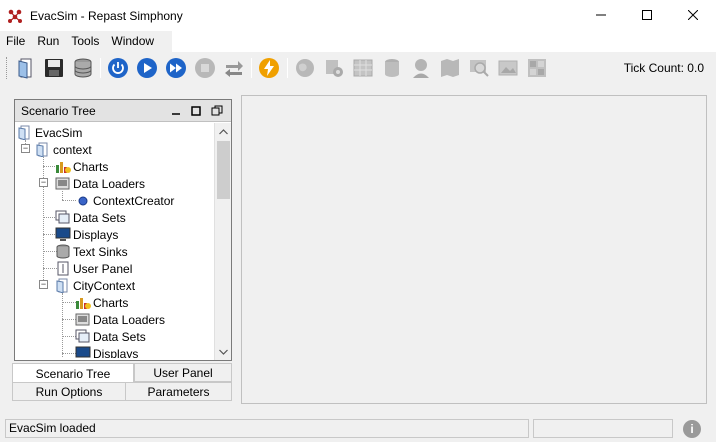  I want to click on tree-toggle-context: −, so click(25, 148).